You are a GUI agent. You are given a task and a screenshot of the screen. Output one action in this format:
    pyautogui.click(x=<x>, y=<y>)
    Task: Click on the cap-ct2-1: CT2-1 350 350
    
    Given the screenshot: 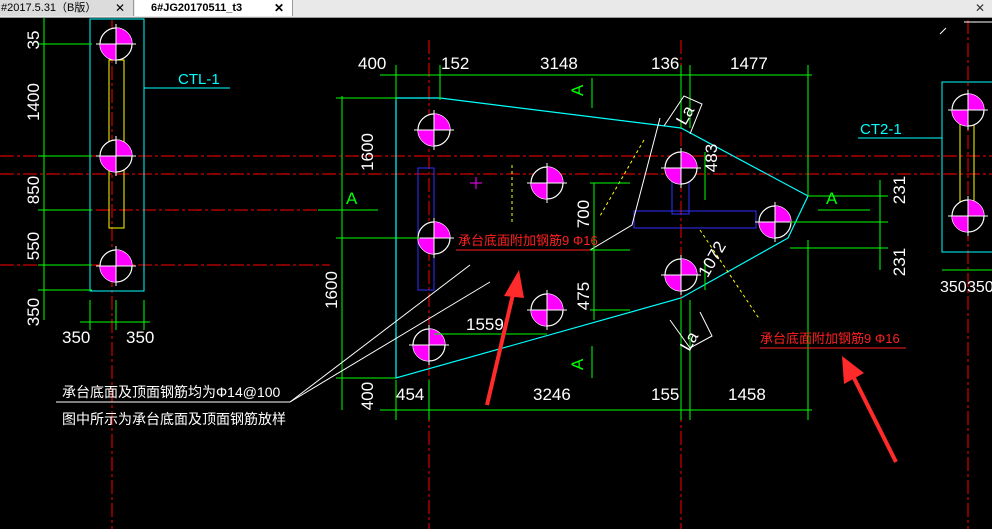 What is the action you would take?
    pyautogui.click(x=925, y=158)
    